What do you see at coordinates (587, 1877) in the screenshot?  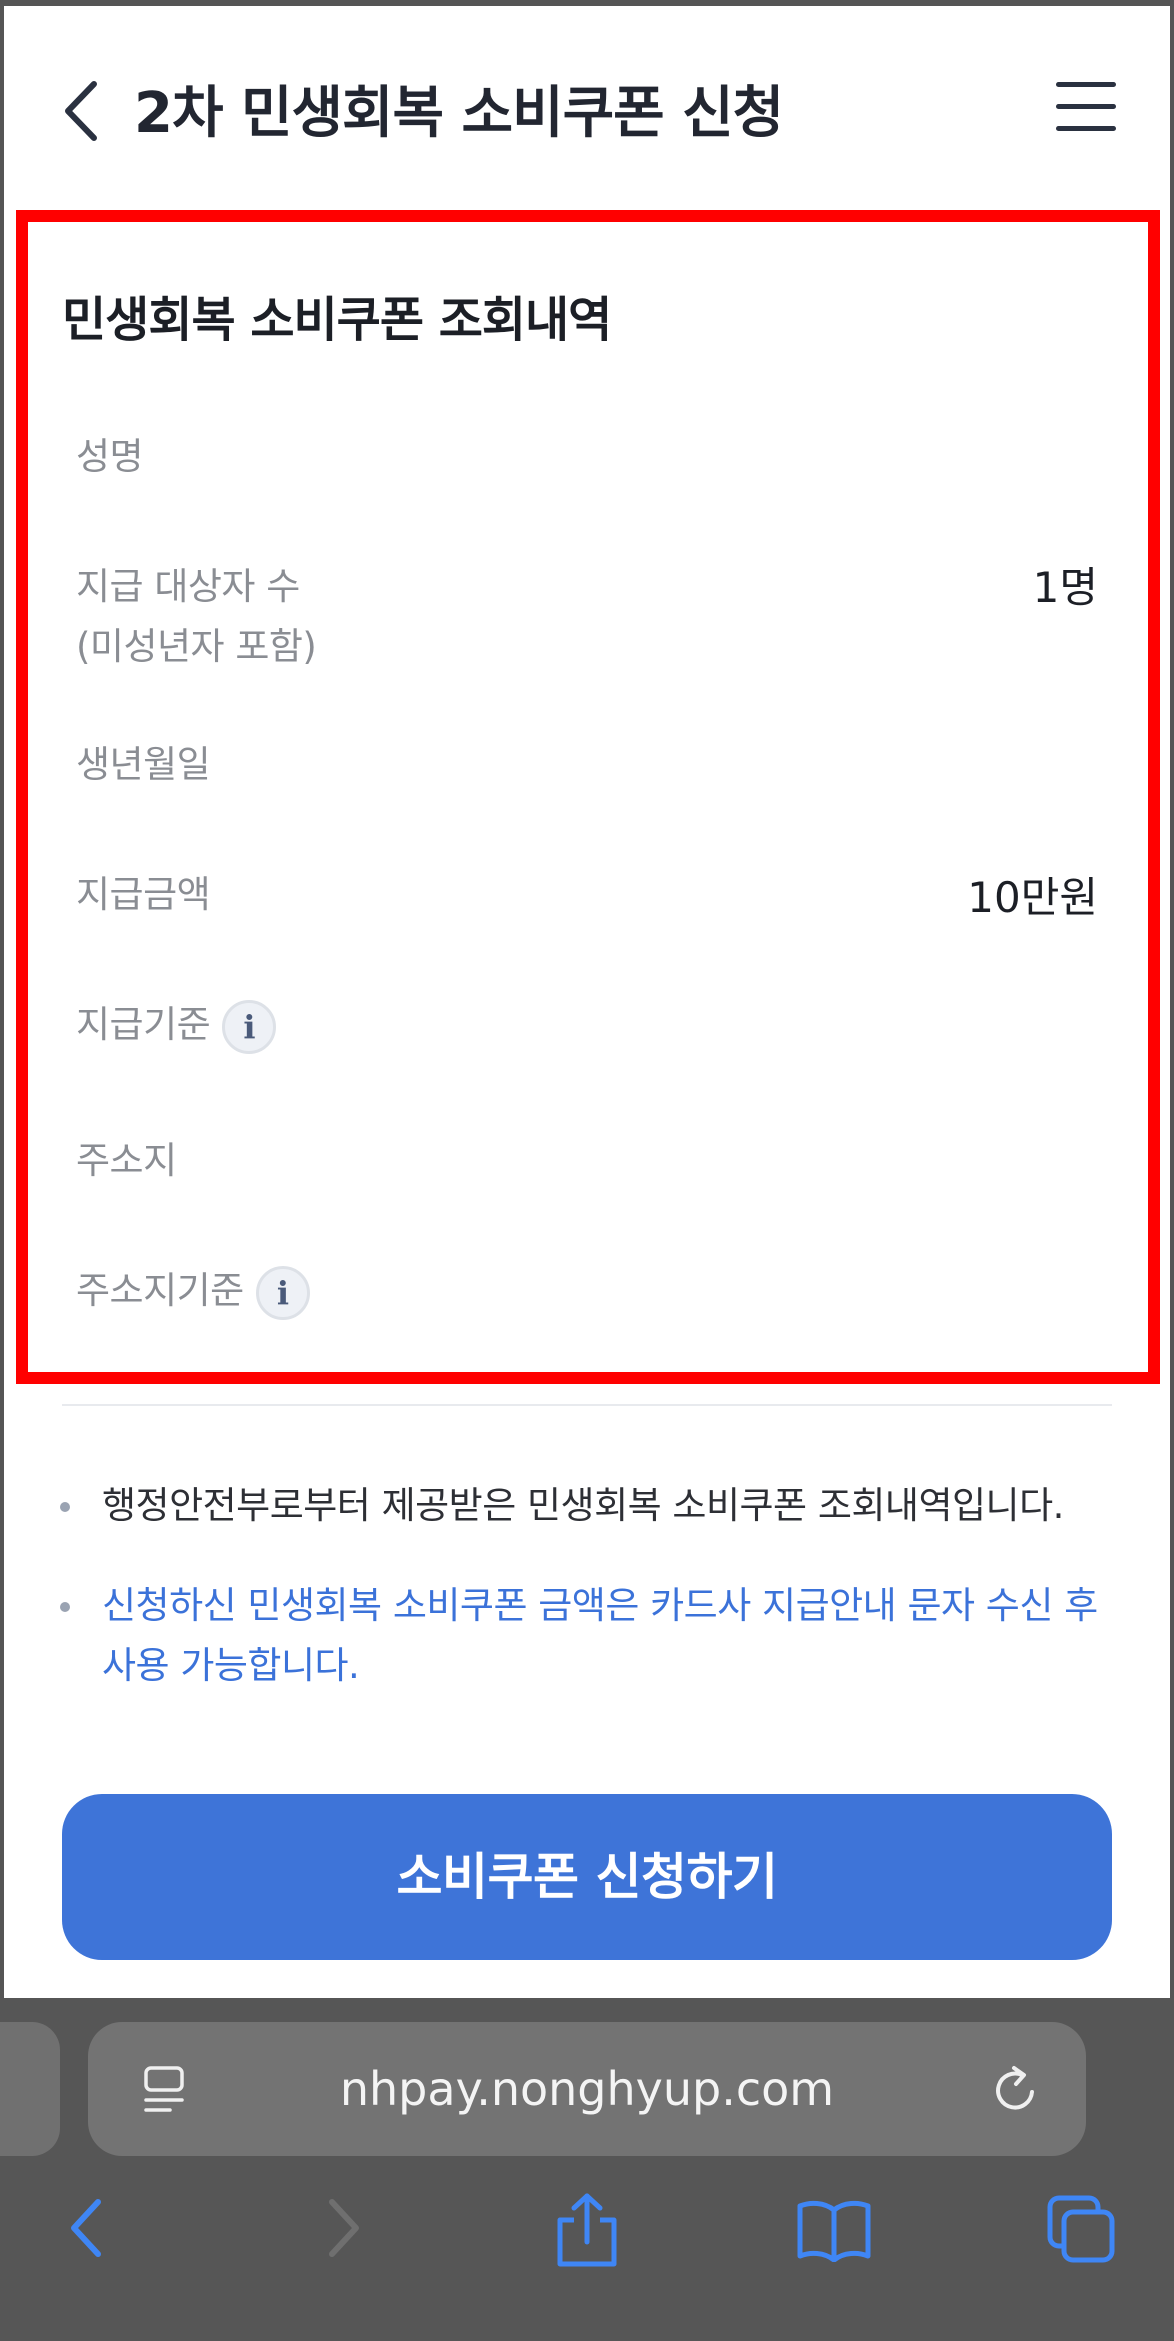 I see `apply-coupon-button: 소비쿠폰 신청하기` at bounding box center [587, 1877].